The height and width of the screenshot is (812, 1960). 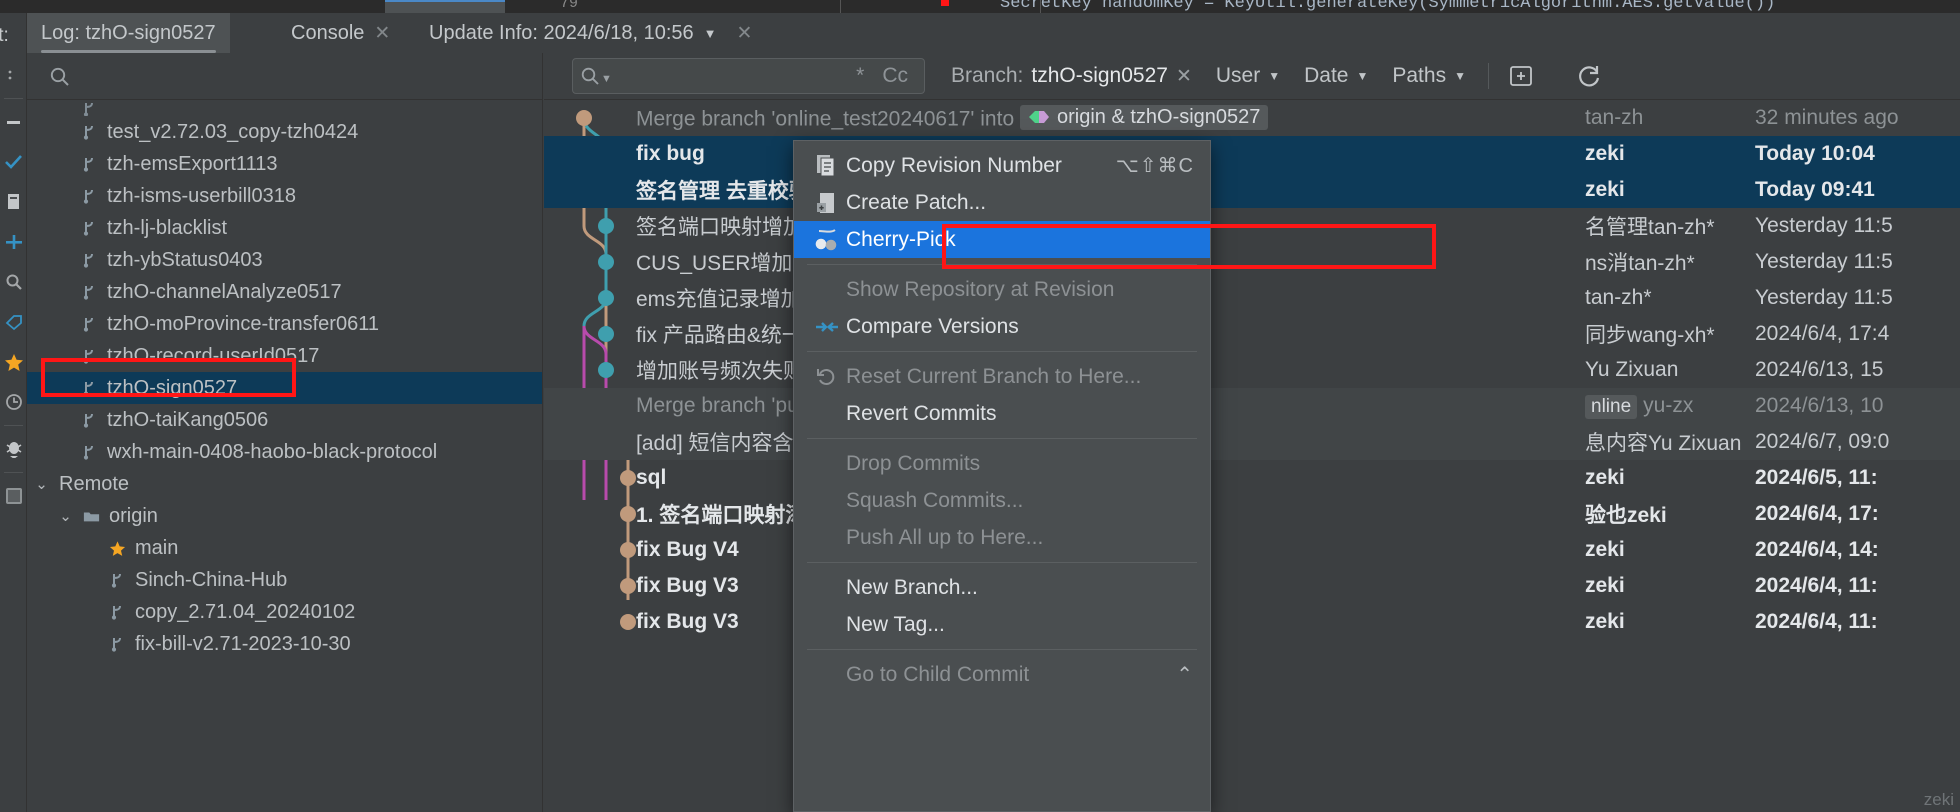 What do you see at coordinates (1827, 117) in the screenshot?
I see `commit-date: 32 minutes ago` at bounding box center [1827, 117].